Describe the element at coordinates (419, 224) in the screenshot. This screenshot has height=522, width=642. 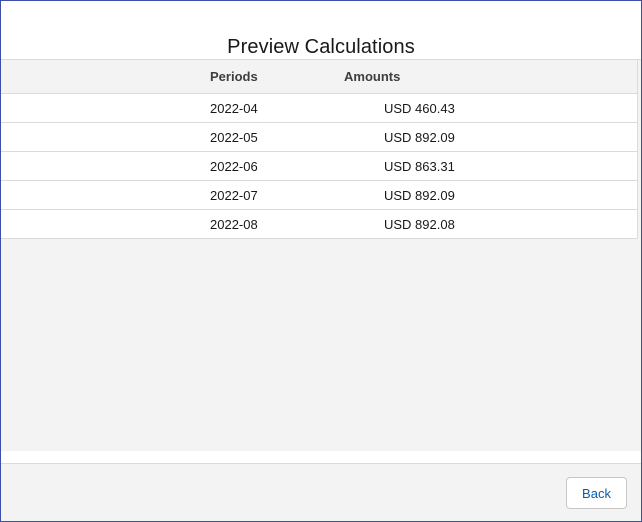
I see `amount-cell: USD 892.08` at that location.